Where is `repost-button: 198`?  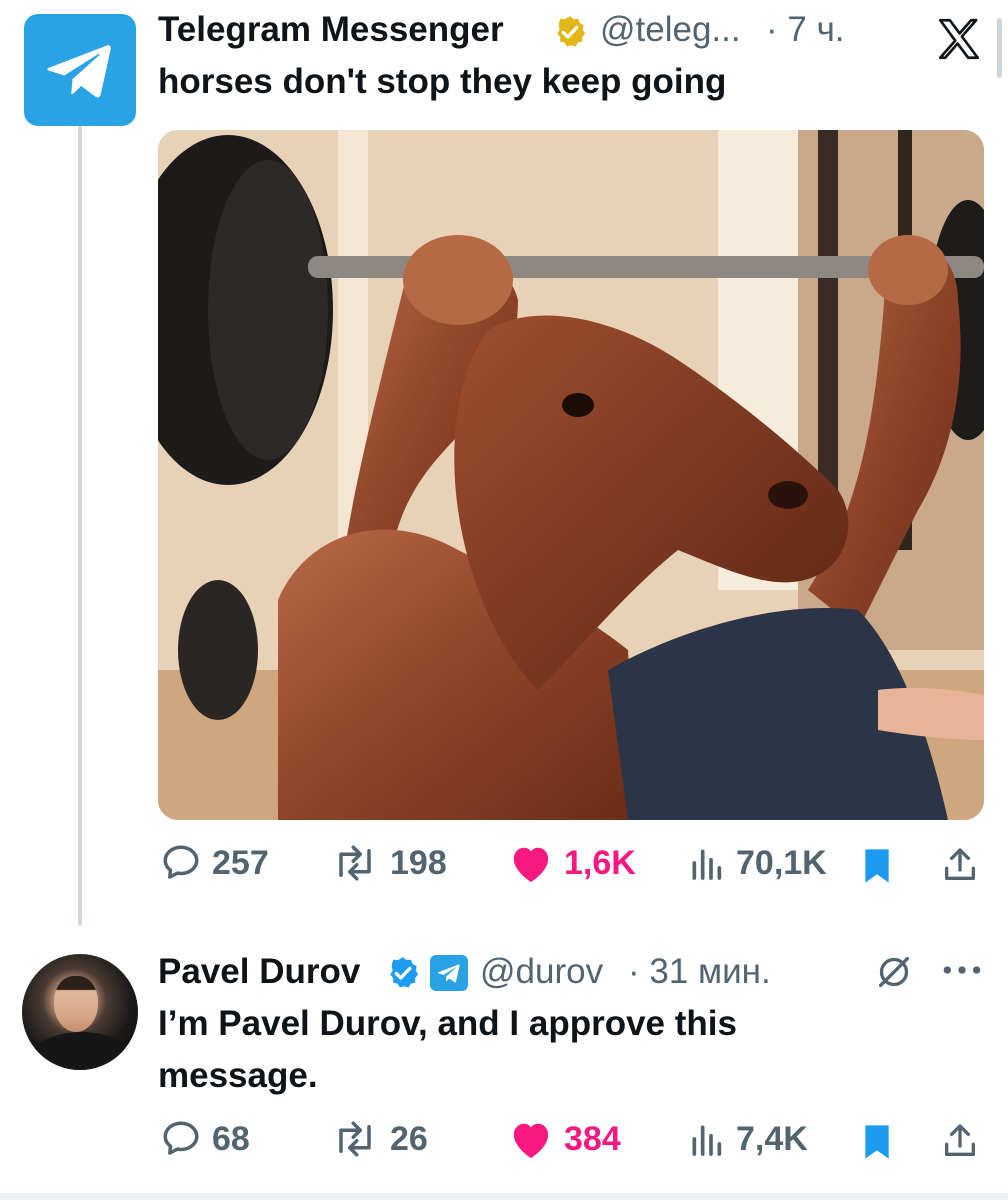 repost-button: 198 is located at coordinates (388, 863).